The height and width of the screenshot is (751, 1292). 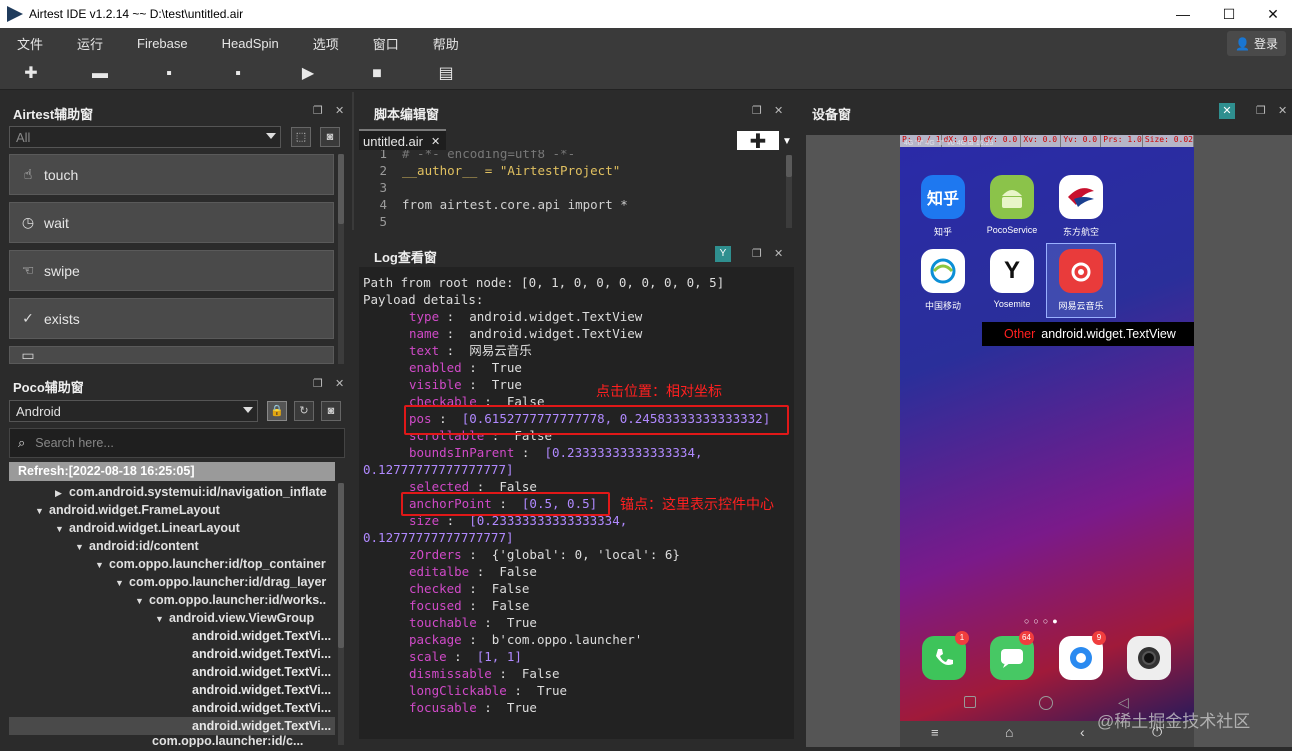 I want to click on back-icon: ‹, so click(x=1082, y=732).